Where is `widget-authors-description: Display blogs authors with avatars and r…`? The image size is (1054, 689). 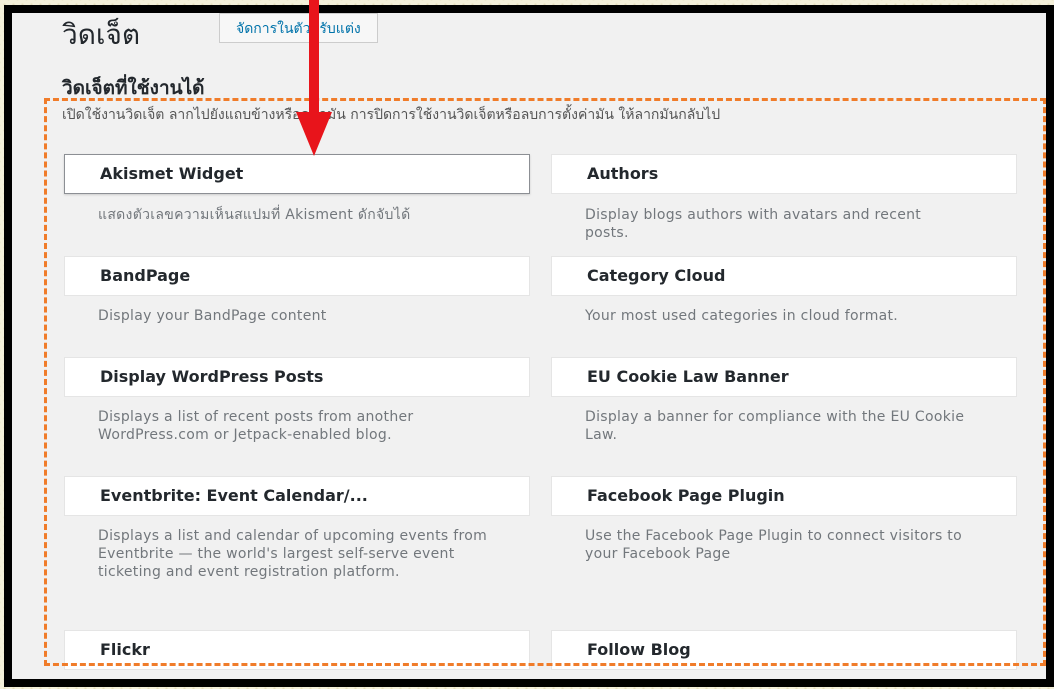
widget-authors-description: Display blogs authors with avatars and r… is located at coordinates (753, 224).